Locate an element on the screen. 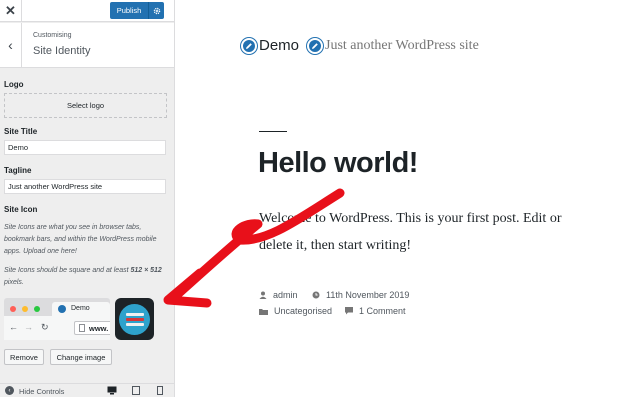 The image size is (630, 397). category-link: Uncategorised is located at coordinates (303, 311).